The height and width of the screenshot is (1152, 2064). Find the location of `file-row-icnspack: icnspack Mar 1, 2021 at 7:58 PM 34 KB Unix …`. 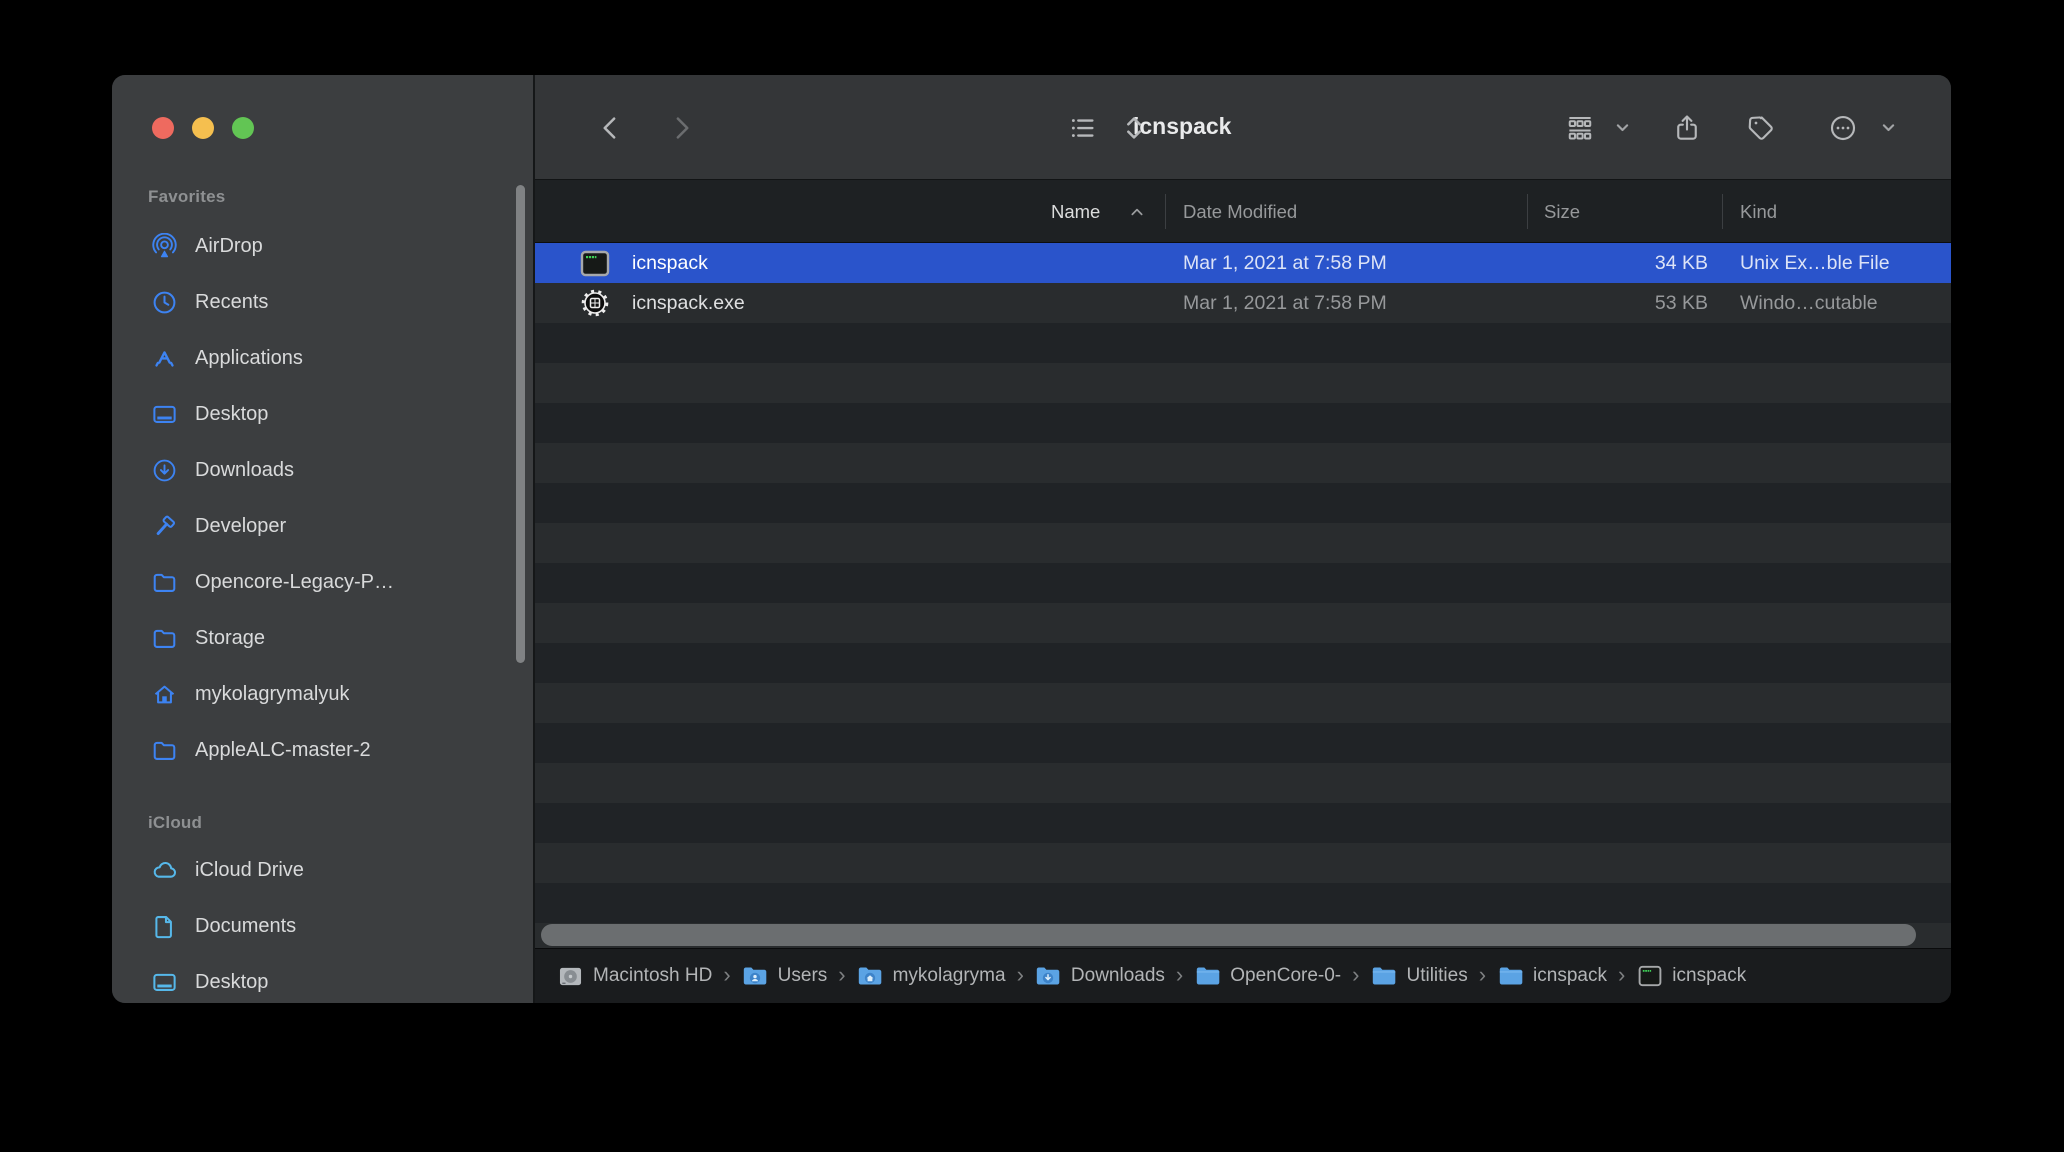

file-row-icnspack: icnspack Mar 1, 2021 at 7:58 PM 34 KB Unix … is located at coordinates (1243, 263).